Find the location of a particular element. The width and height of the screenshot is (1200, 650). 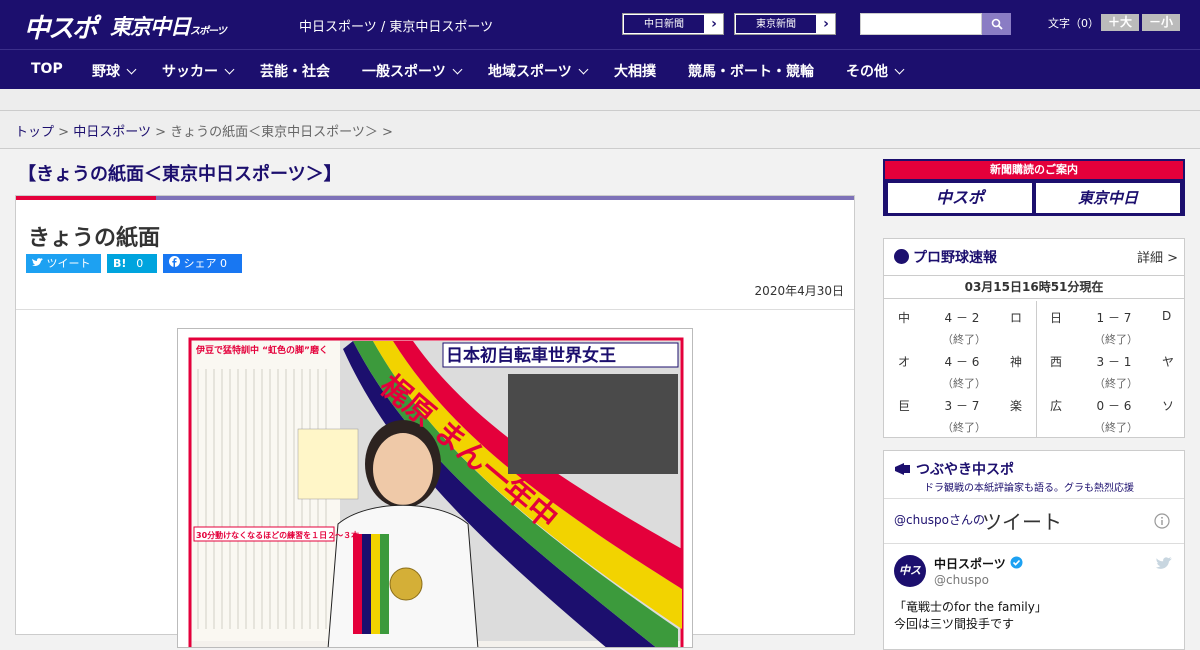

breadcrumb-top: トップ is located at coordinates (34, 132).